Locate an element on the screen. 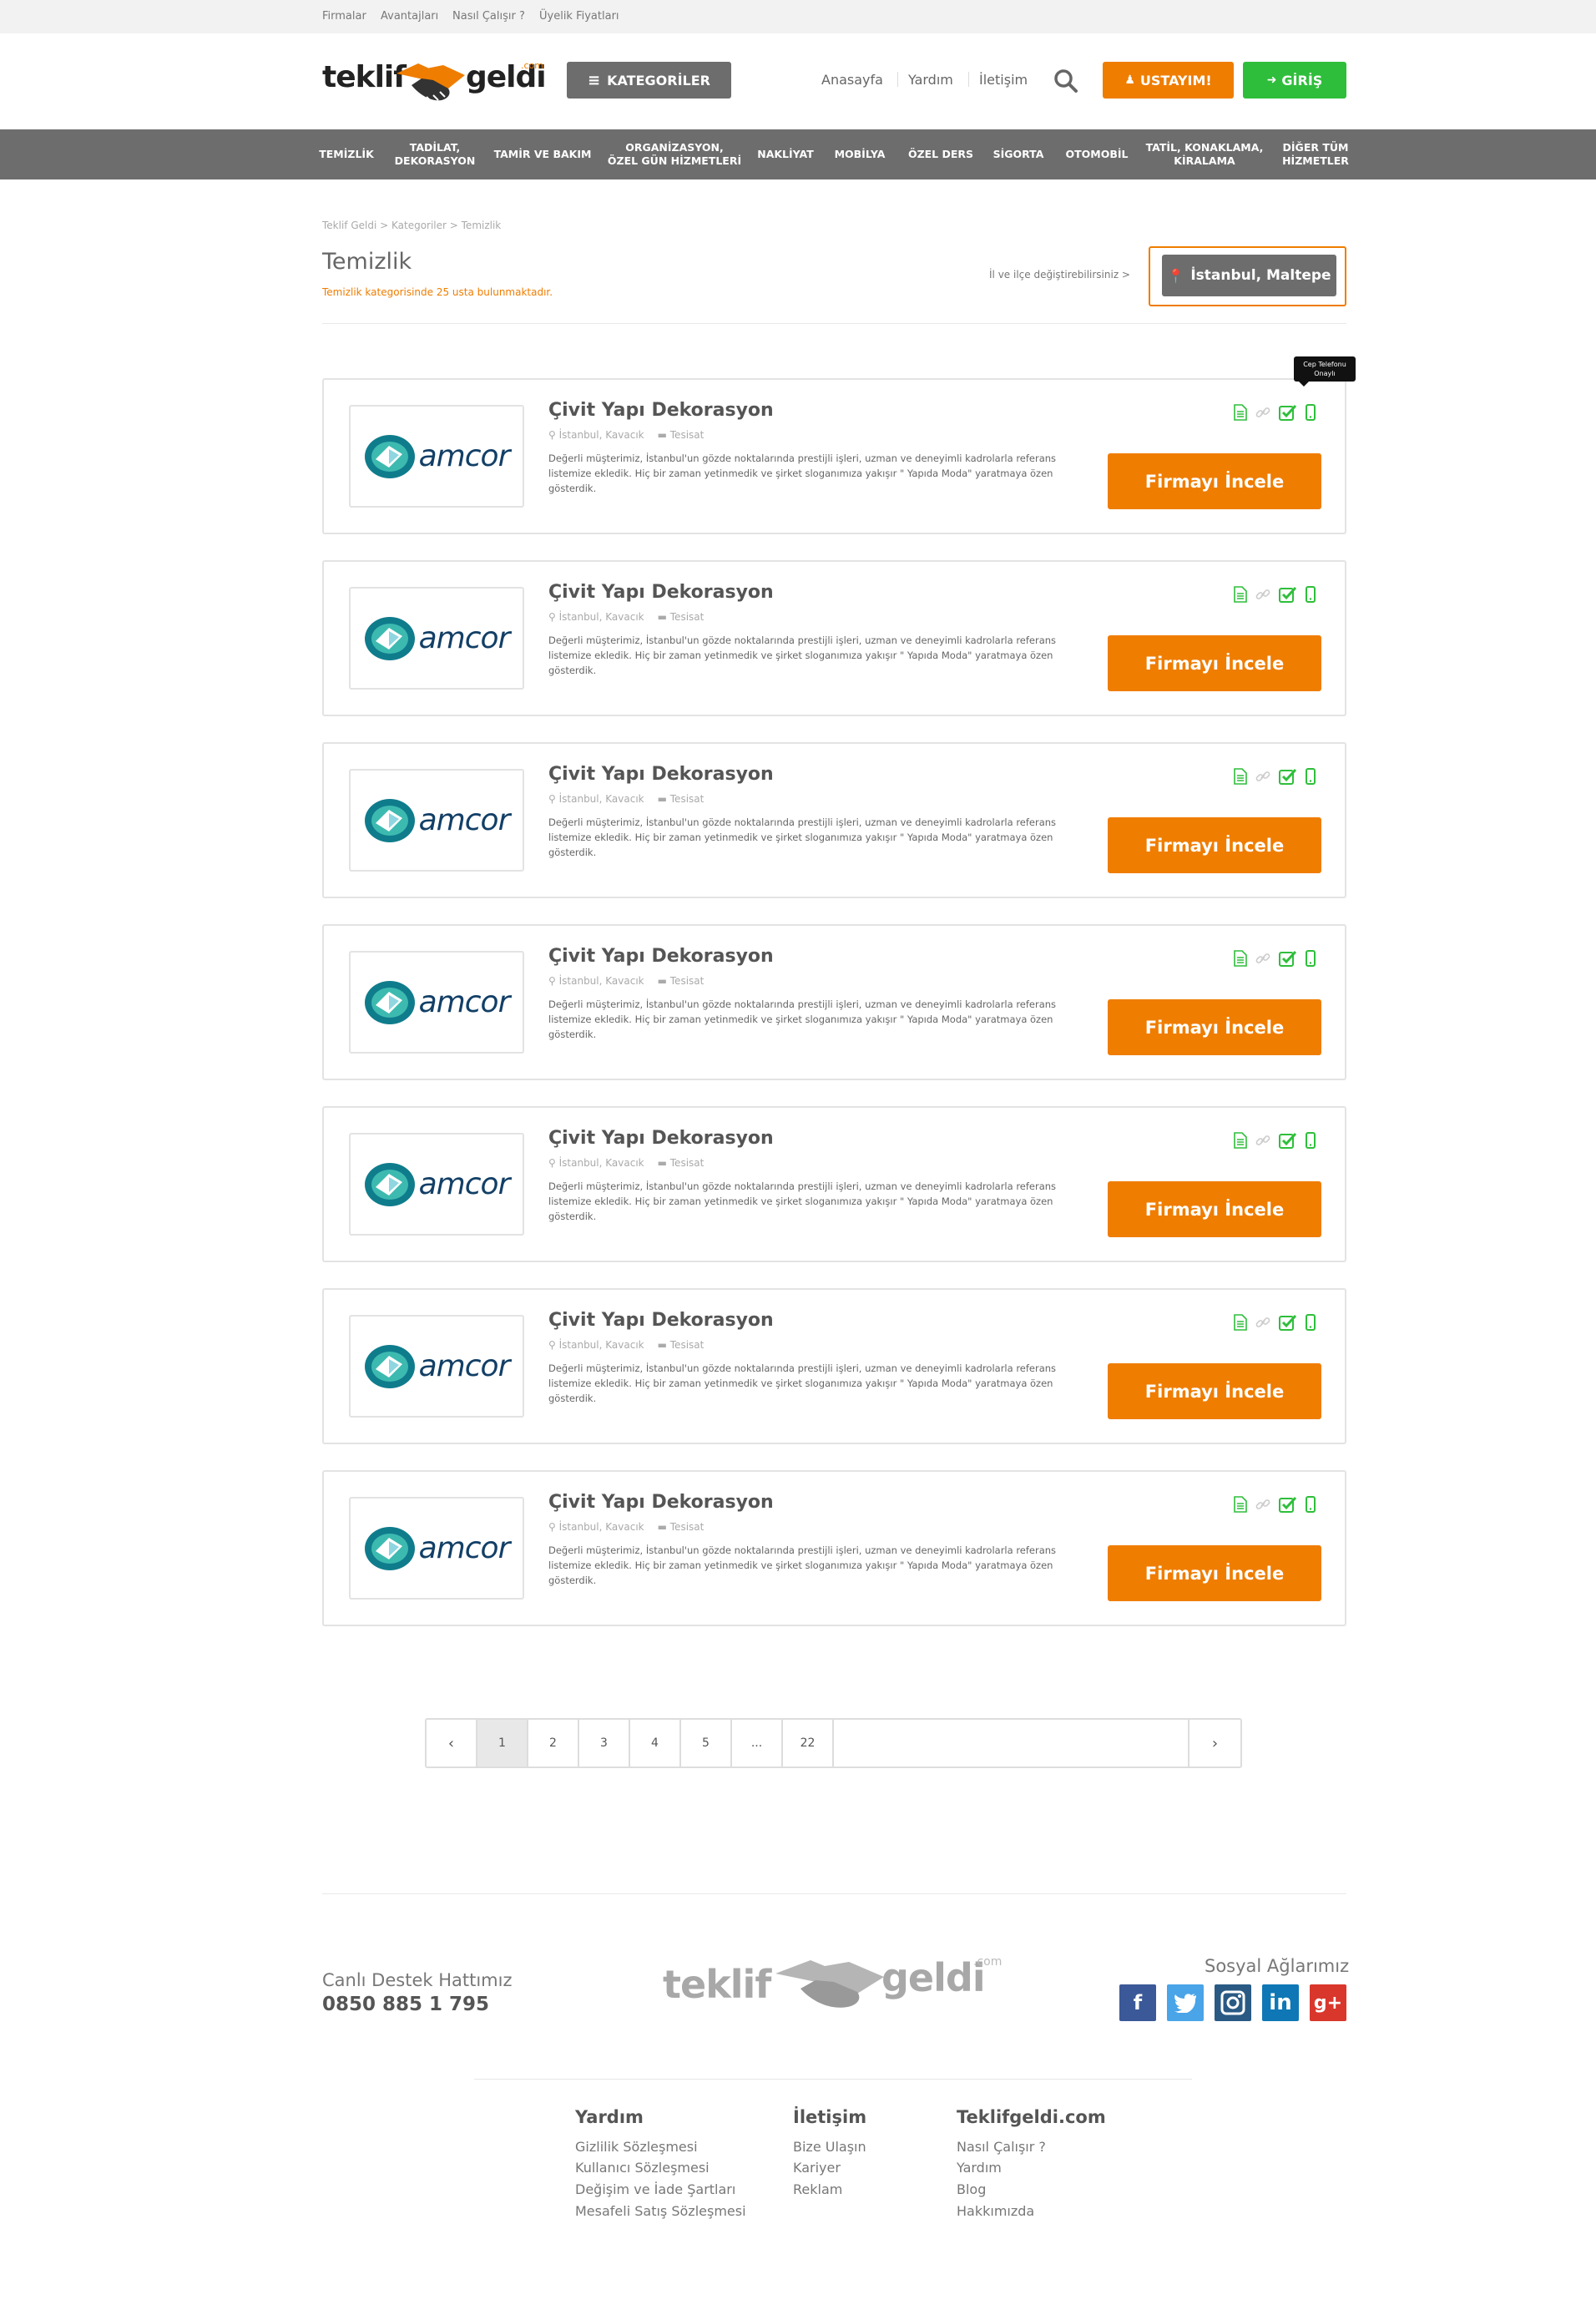 The width and height of the screenshot is (1596, 2315). footer-link: Değişim ve İade Şartları is located at coordinates (655, 2189).